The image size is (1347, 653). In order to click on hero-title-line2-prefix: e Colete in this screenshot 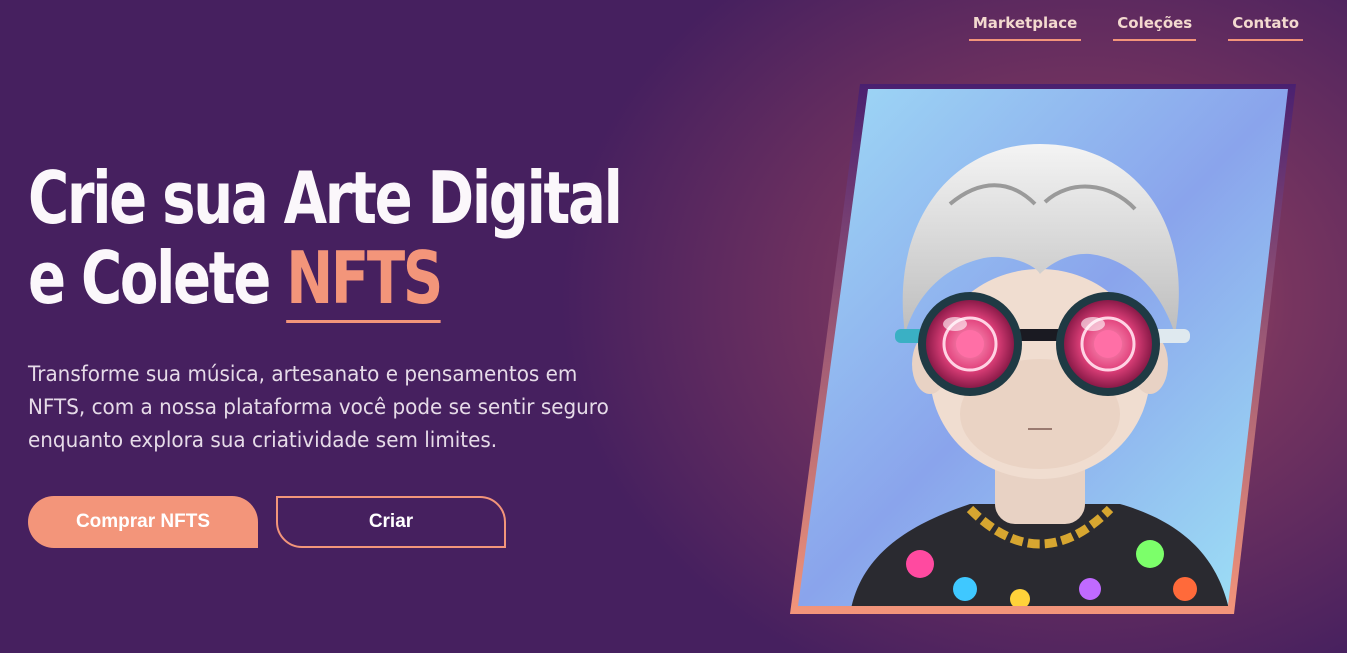, I will do `click(157, 278)`.